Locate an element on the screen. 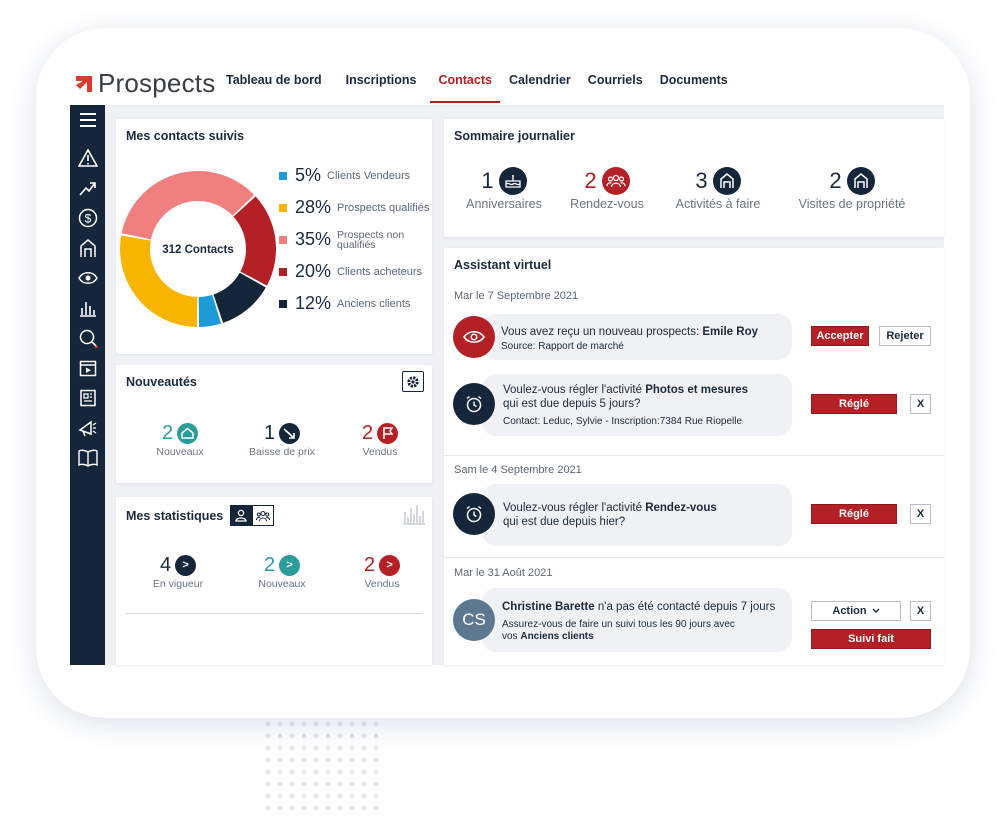  app-logo: Prospects is located at coordinates (144, 83).